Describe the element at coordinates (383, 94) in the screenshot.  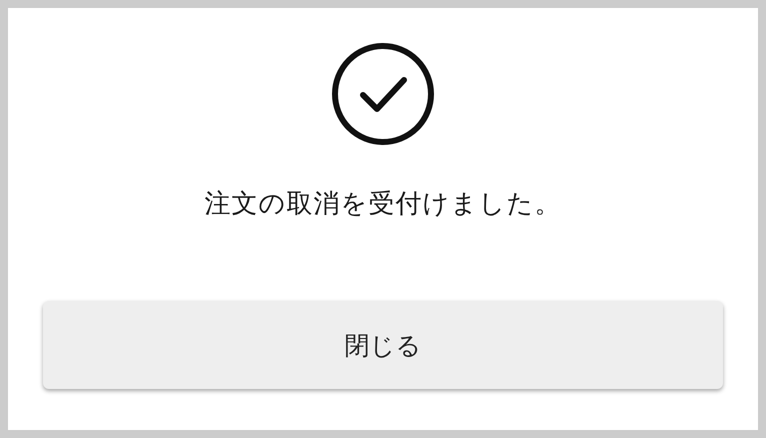
I see `check-circle-icon` at that location.